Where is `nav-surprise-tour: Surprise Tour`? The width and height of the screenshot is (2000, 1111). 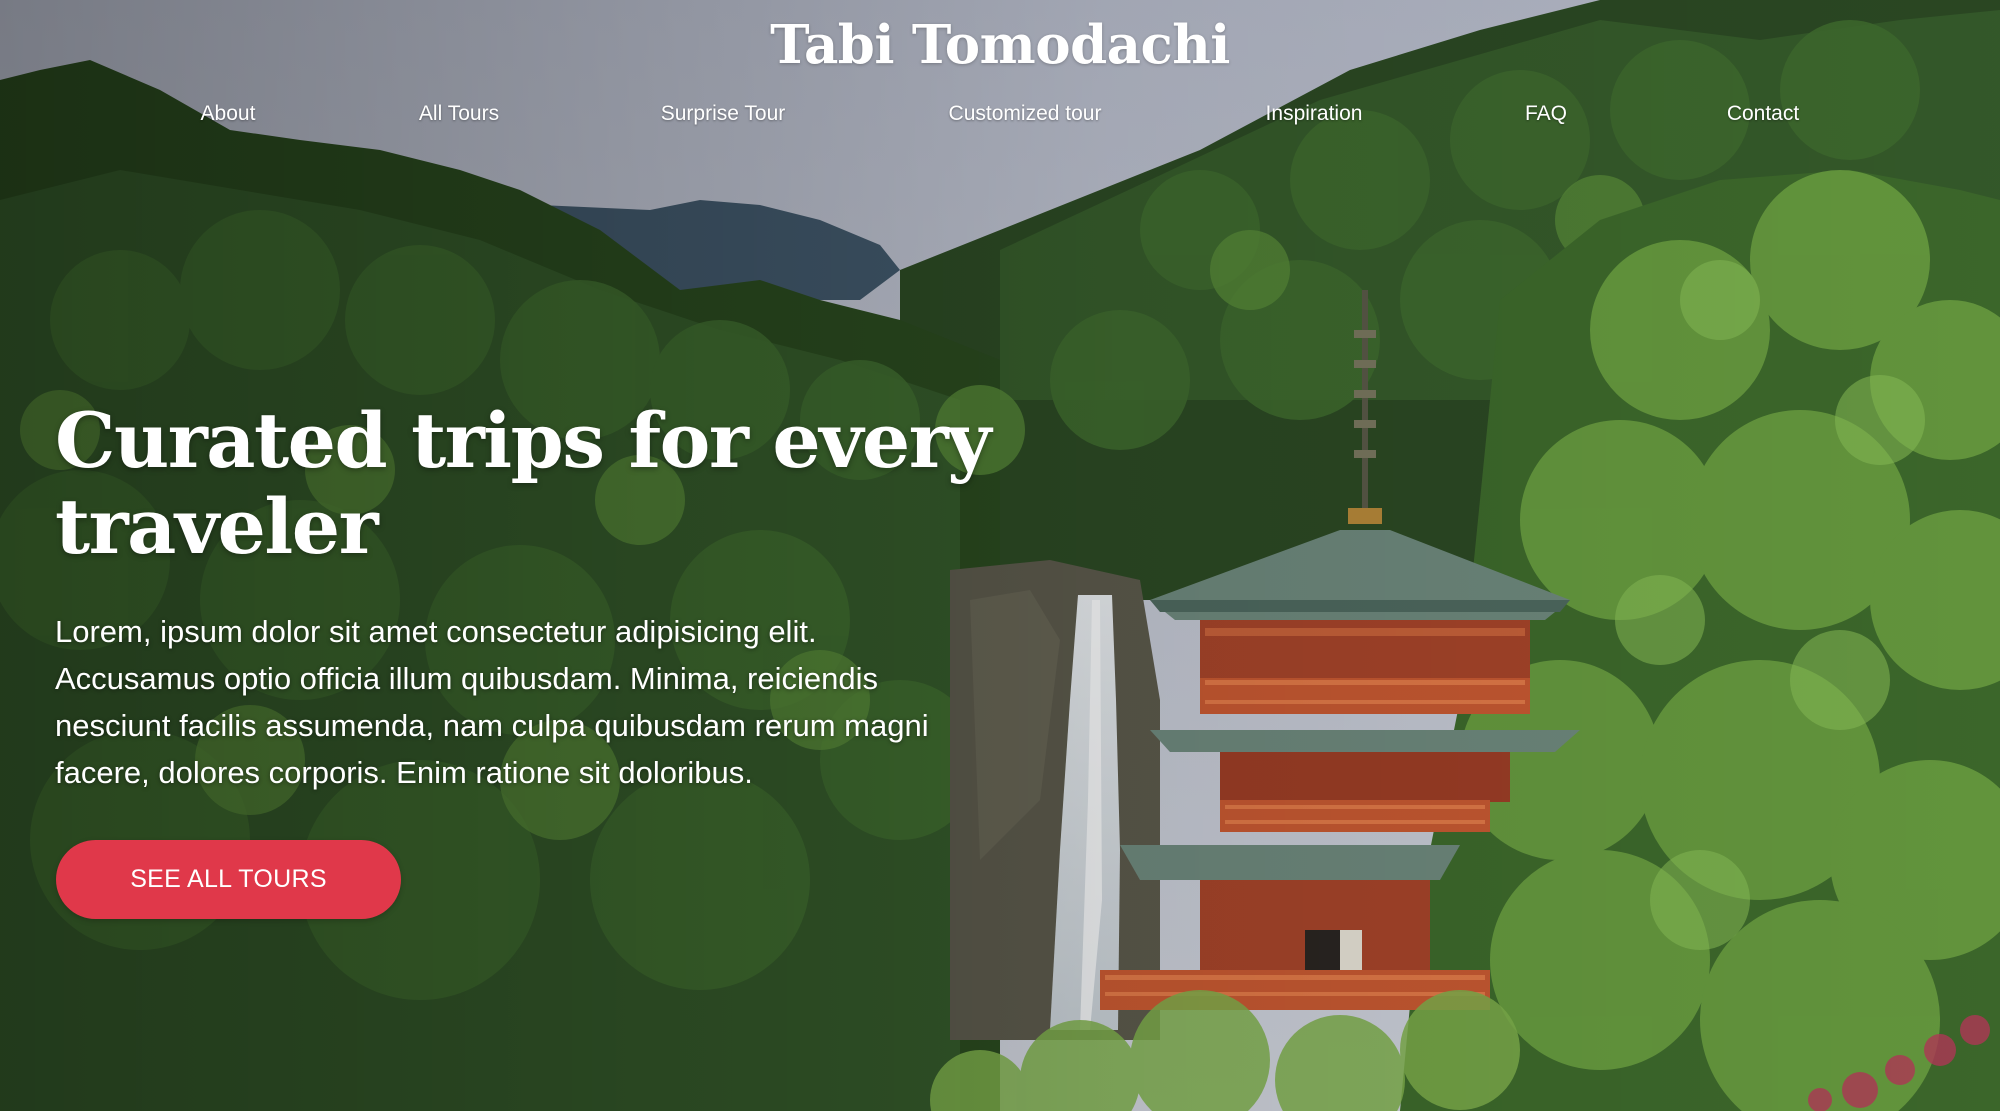
nav-surprise-tour: Surprise Tour is located at coordinates (723, 114).